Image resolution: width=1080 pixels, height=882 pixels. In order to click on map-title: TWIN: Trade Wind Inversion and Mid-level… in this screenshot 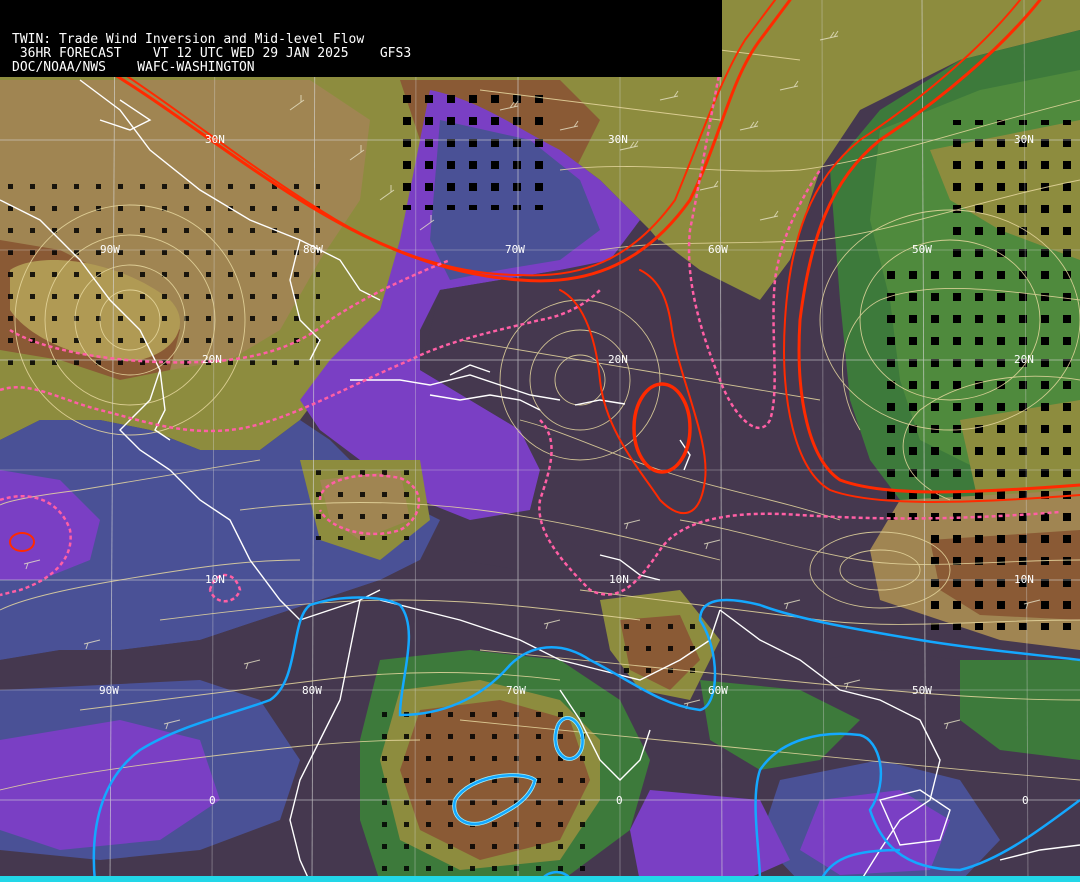, I will do `click(188, 39)`.